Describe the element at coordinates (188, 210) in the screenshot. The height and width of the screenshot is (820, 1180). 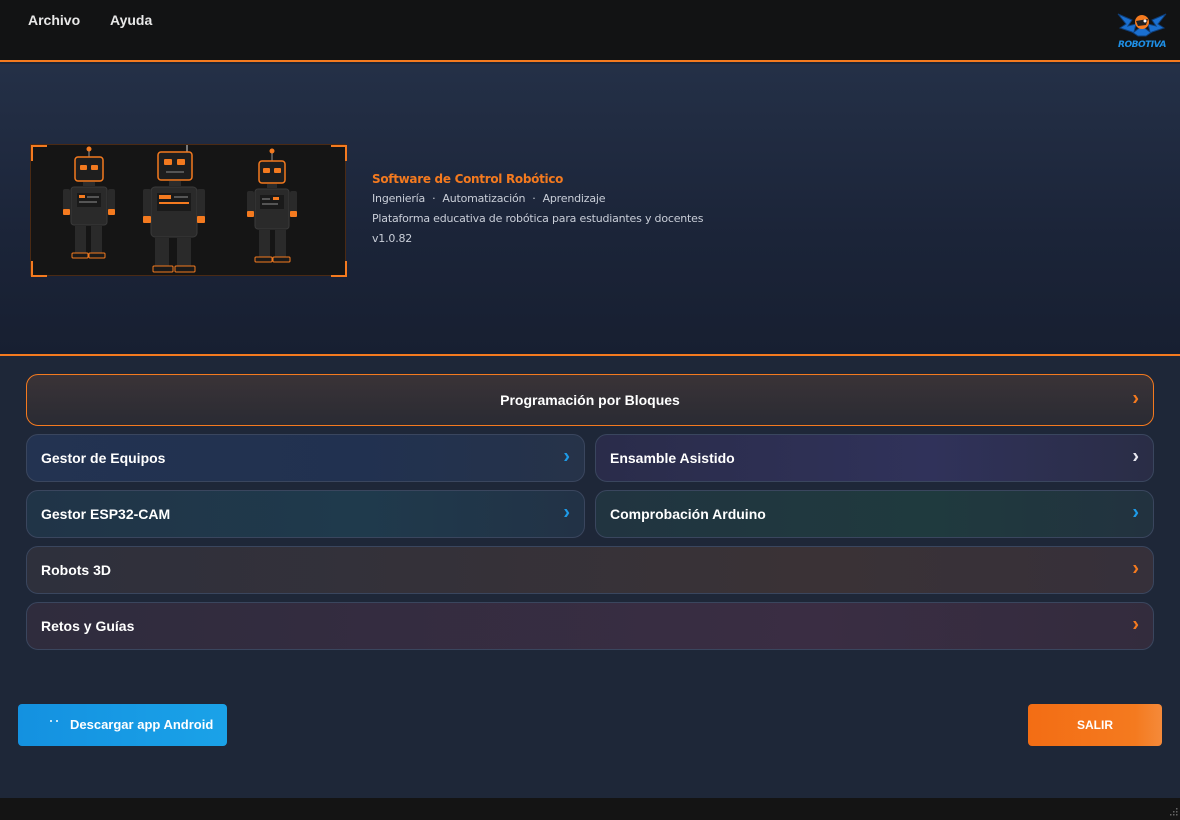
I see `robot-illustration` at that location.